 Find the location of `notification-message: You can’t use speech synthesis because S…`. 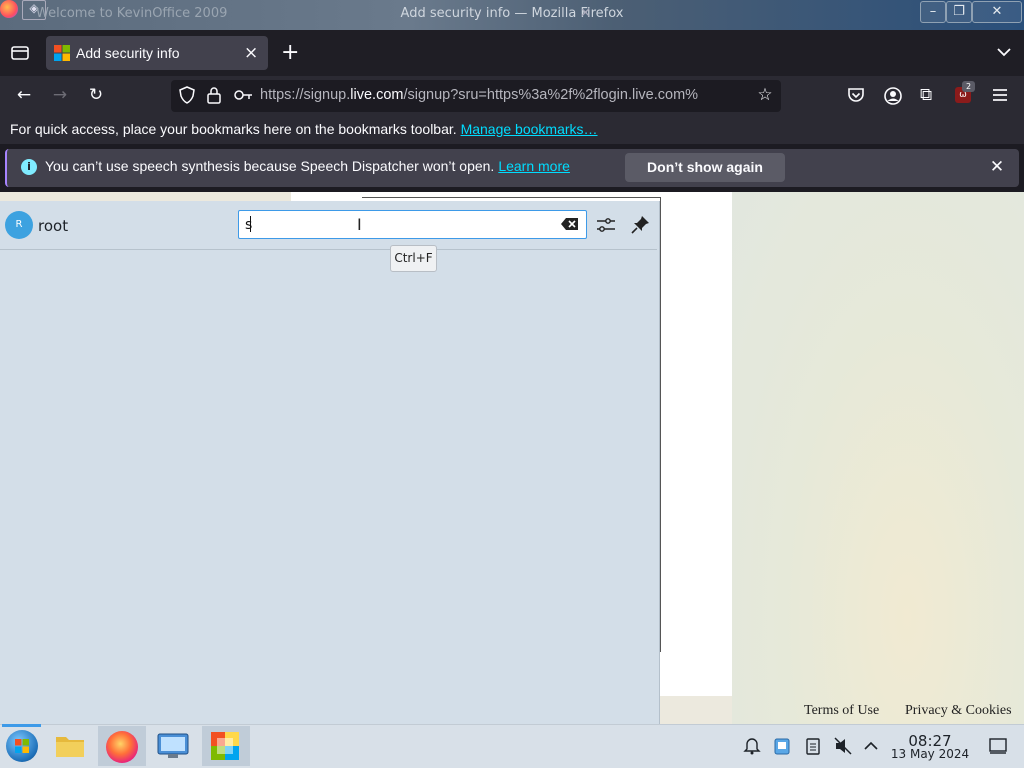

notification-message: You can’t use speech synthesis because S… is located at coordinates (307, 166).